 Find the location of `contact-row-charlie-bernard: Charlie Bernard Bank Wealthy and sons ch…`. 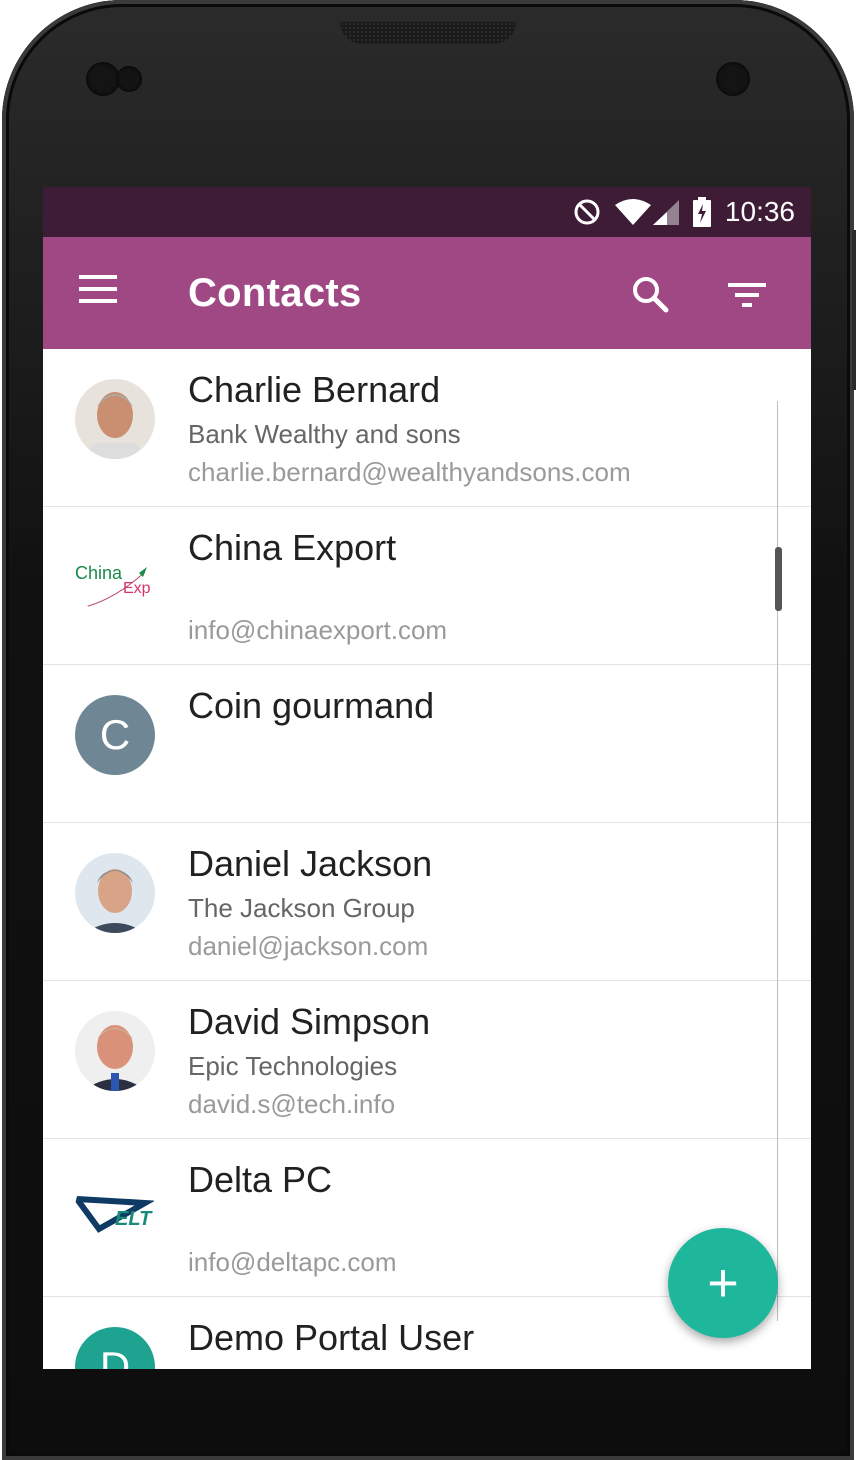

contact-row-charlie-bernard: Charlie Bernard Bank Wealthy and sons ch… is located at coordinates (427, 428).